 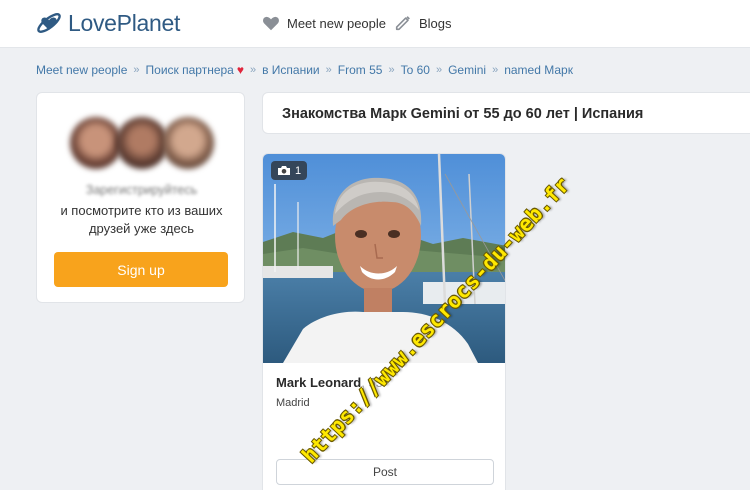 What do you see at coordinates (81, 70) in the screenshot?
I see `breadcrumb-meet-new-people: Meet new people` at bounding box center [81, 70].